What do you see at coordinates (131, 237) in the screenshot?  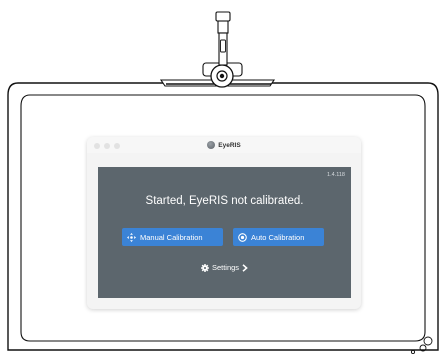 I see `crosshair-arrows-icon` at bounding box center [131, 237].